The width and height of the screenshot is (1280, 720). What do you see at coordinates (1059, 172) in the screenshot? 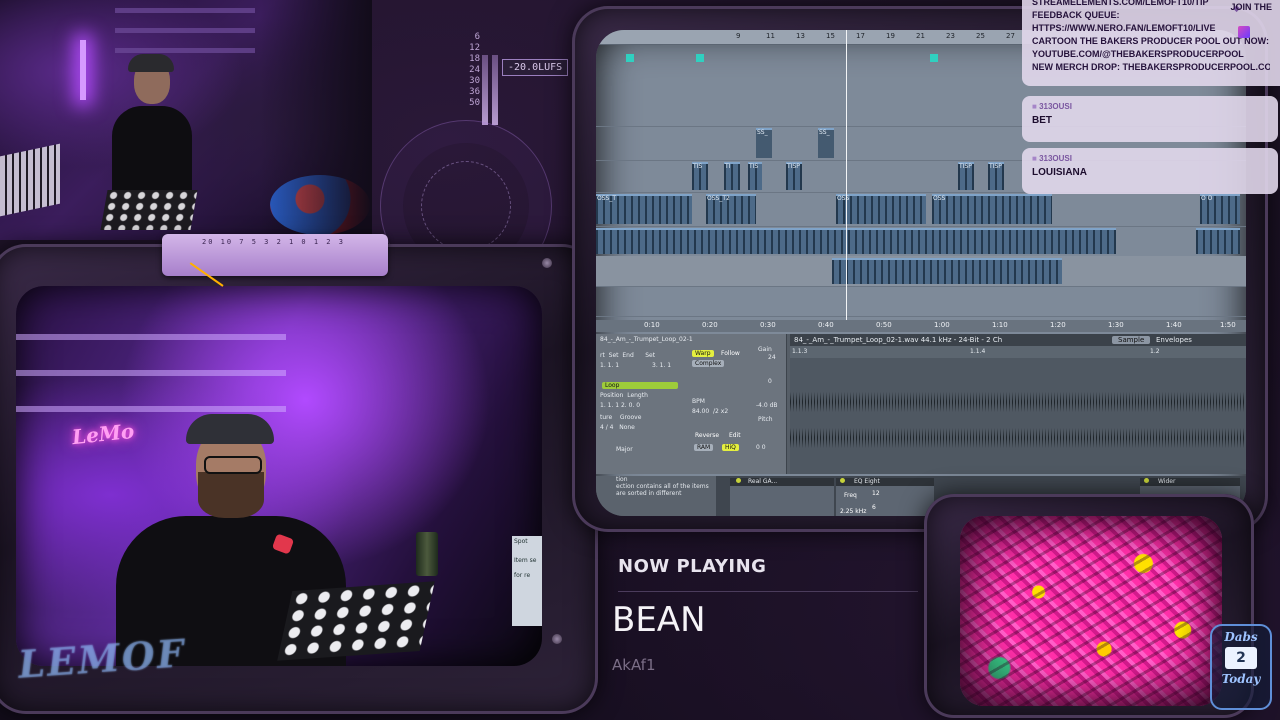
I see `chat-text: LOUISIANA` at bounding box center [1059, 172].